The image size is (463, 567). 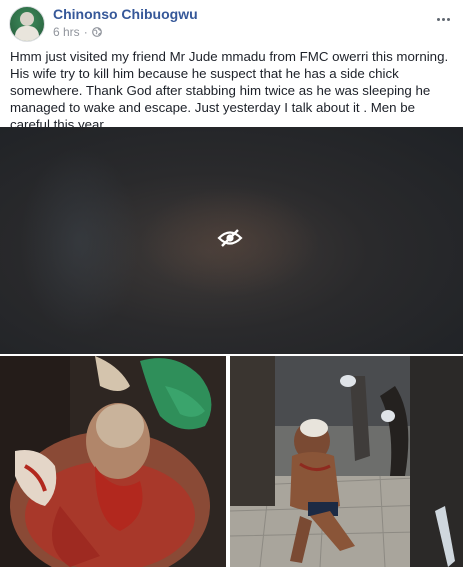 What do you see at coordinates (231, 22) in the screenshot?
I see `post-header: Chinonso Chibuogwu 6 hrs ·` at bounding box center [231, 22].